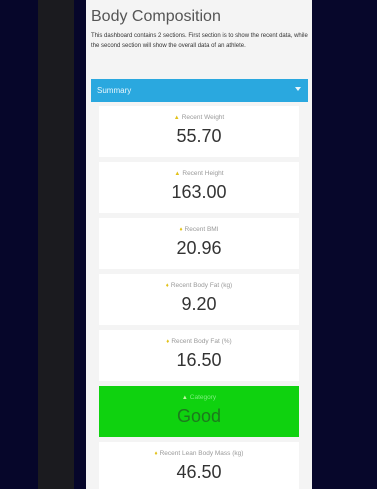  I want to click on card-value: 9.20, so click(199, 304).